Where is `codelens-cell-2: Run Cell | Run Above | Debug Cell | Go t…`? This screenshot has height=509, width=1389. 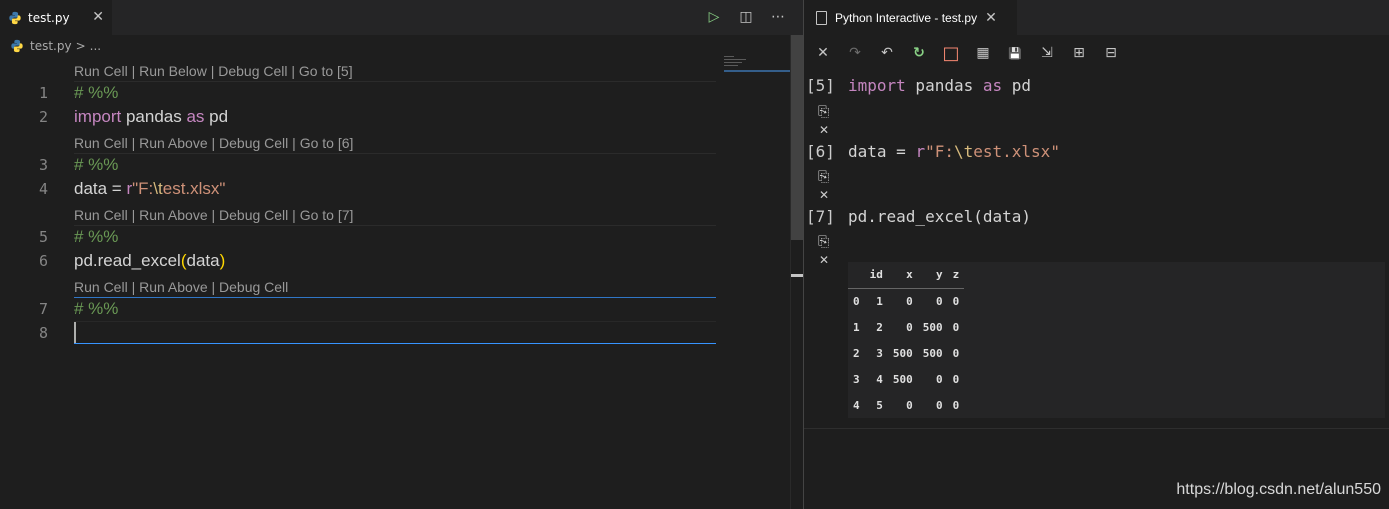 codelens-cell-2: Run Cell | Run Above | Debug Cell | Go t… is located at coordinates (213, 143).